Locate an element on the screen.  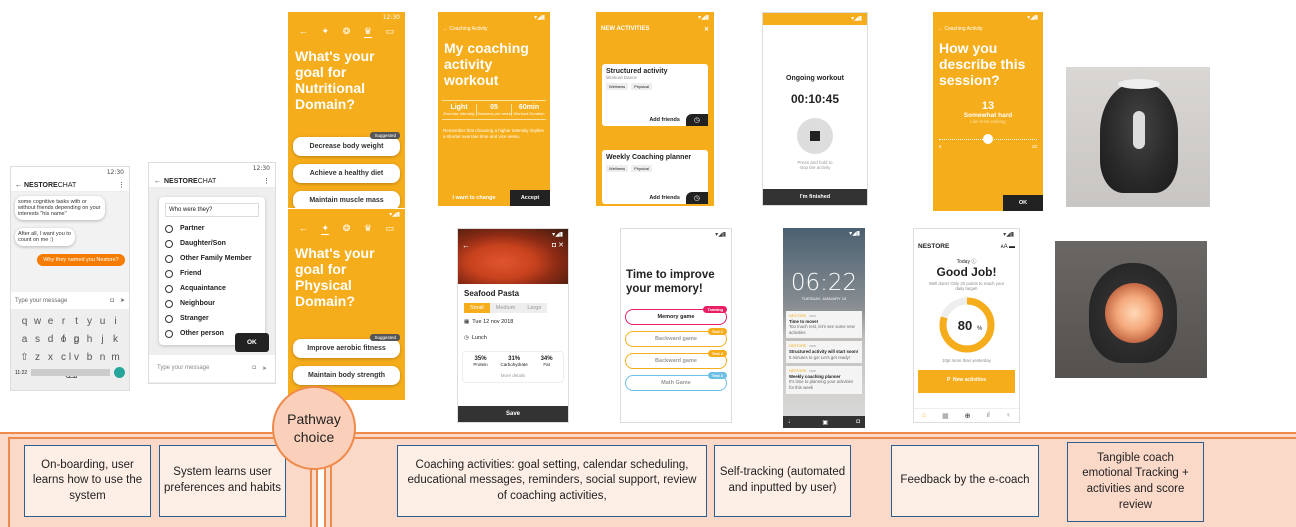
keyboard-key: k is located at coordinates (115, 339).